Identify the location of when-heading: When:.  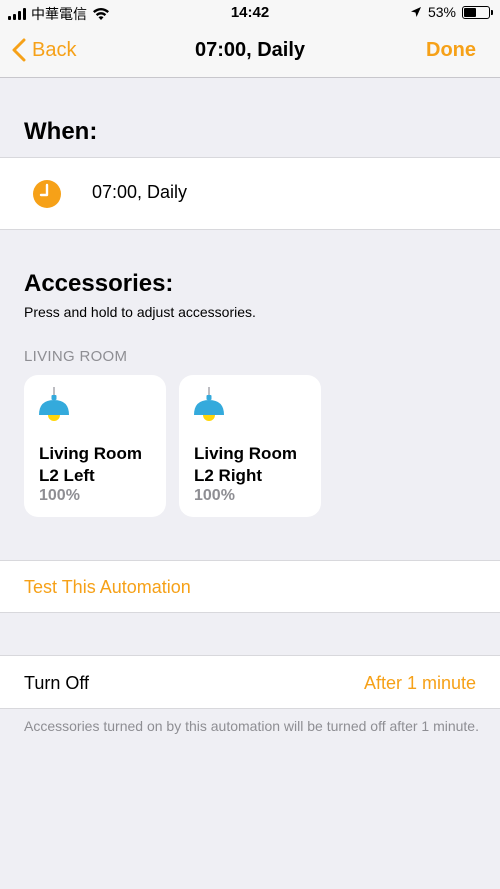
(61, 131).